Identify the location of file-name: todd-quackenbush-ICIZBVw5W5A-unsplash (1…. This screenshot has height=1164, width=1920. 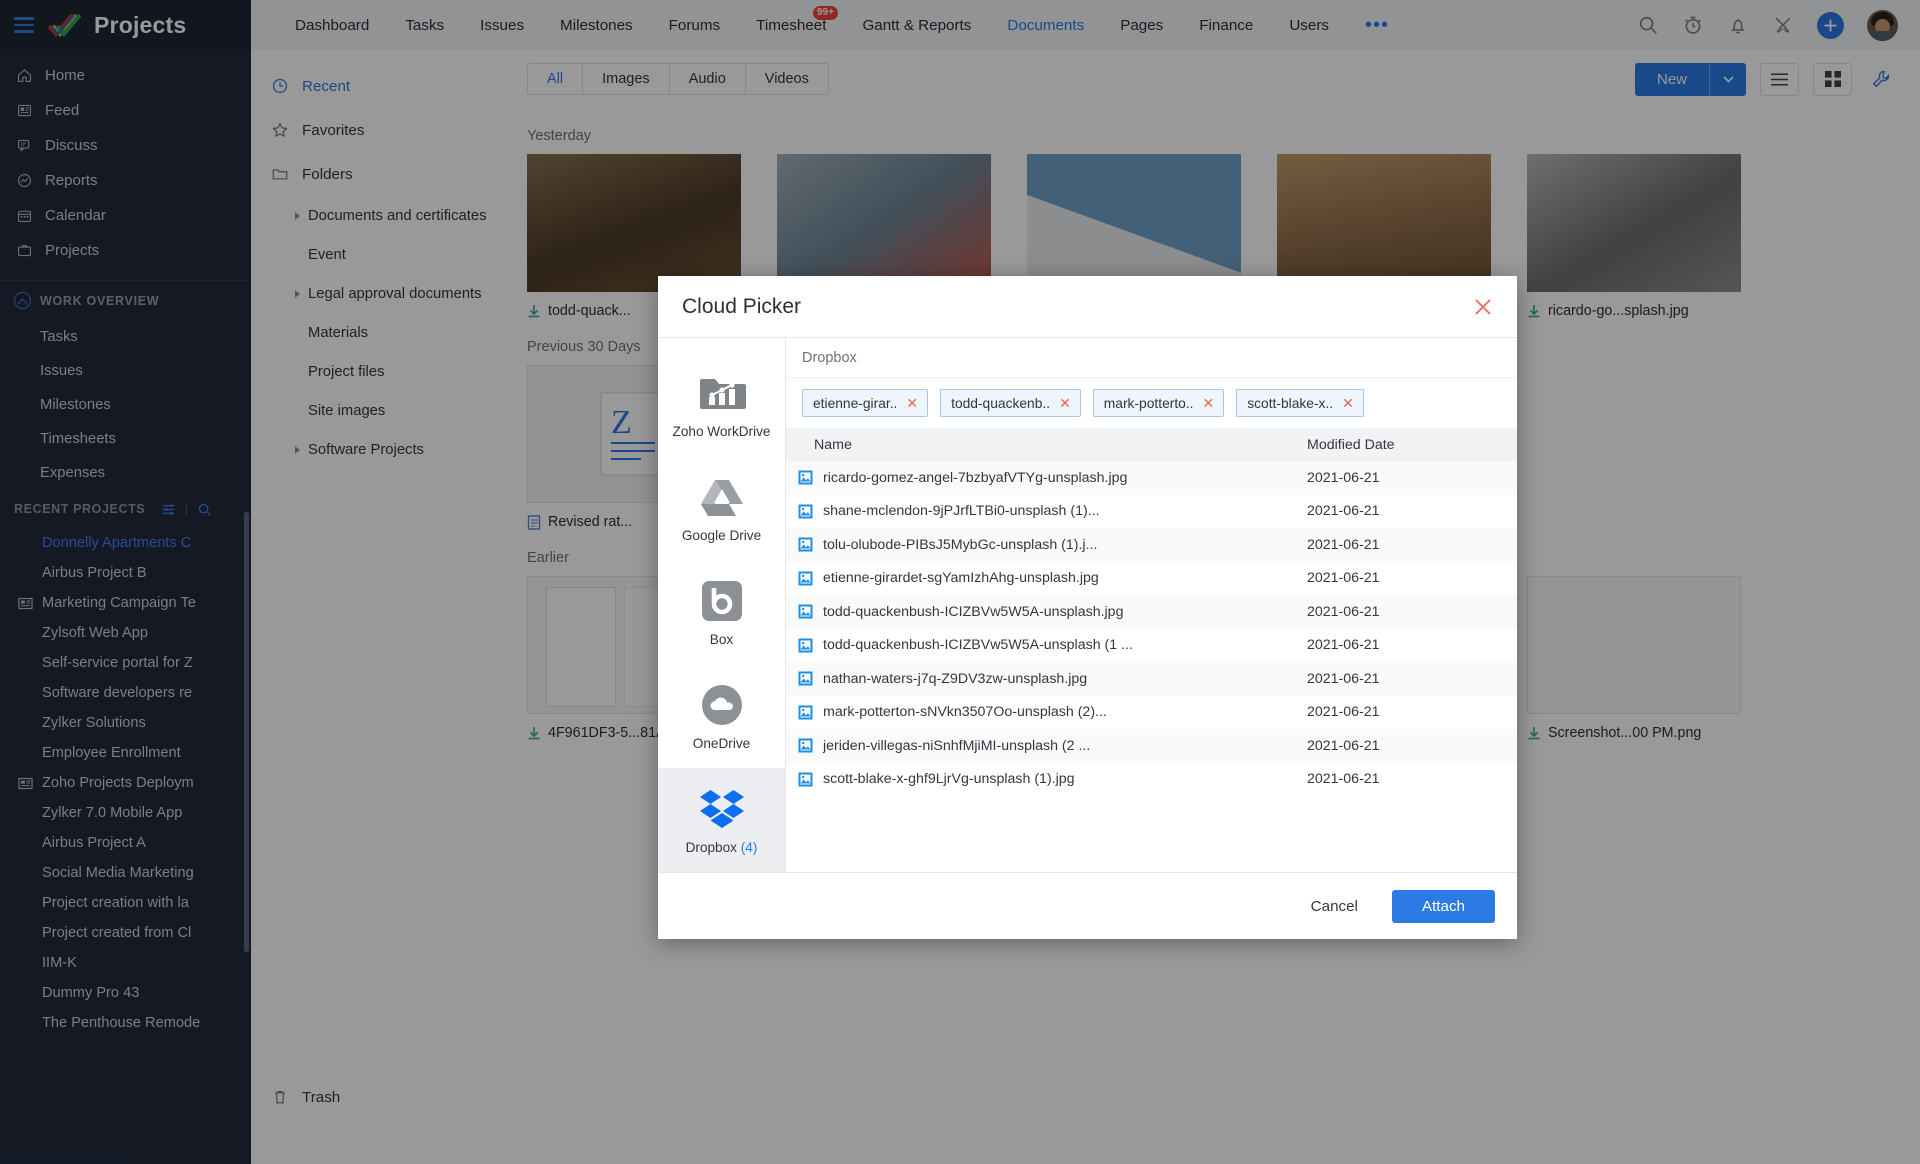
(978, 645).